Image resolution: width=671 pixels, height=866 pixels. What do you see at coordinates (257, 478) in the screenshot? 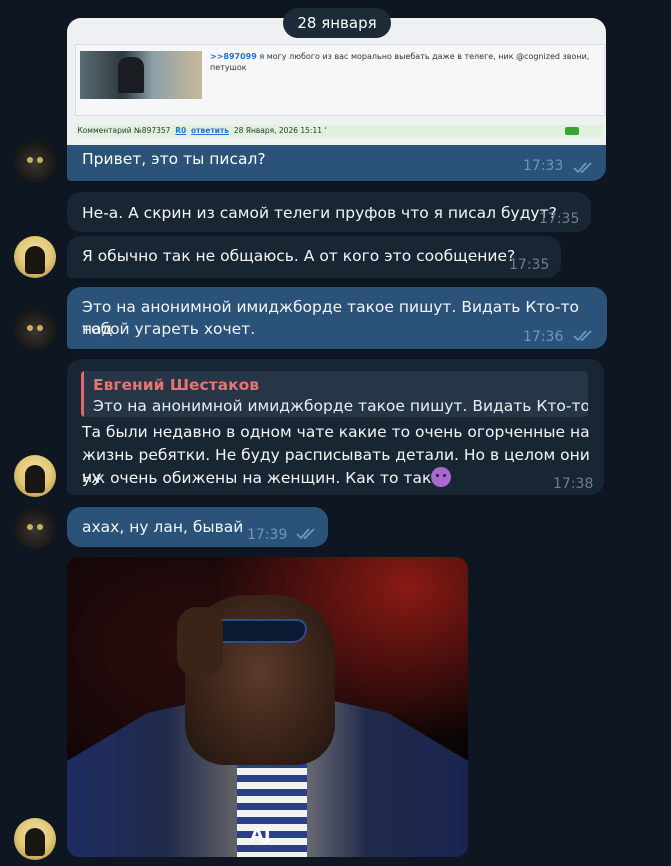
I see `message-text-line-3: уж очень обижены на женщин. Как то так` at bounding box center [257, 478].